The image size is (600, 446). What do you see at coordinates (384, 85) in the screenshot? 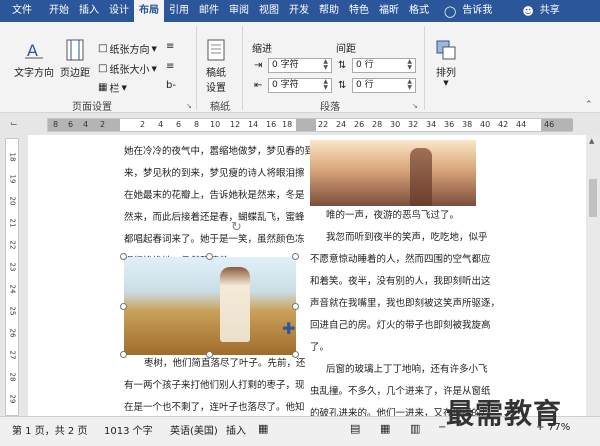
I see `spacing-after-spinner: 0 行 ▲ ▼` at bounding box center [384, 85].